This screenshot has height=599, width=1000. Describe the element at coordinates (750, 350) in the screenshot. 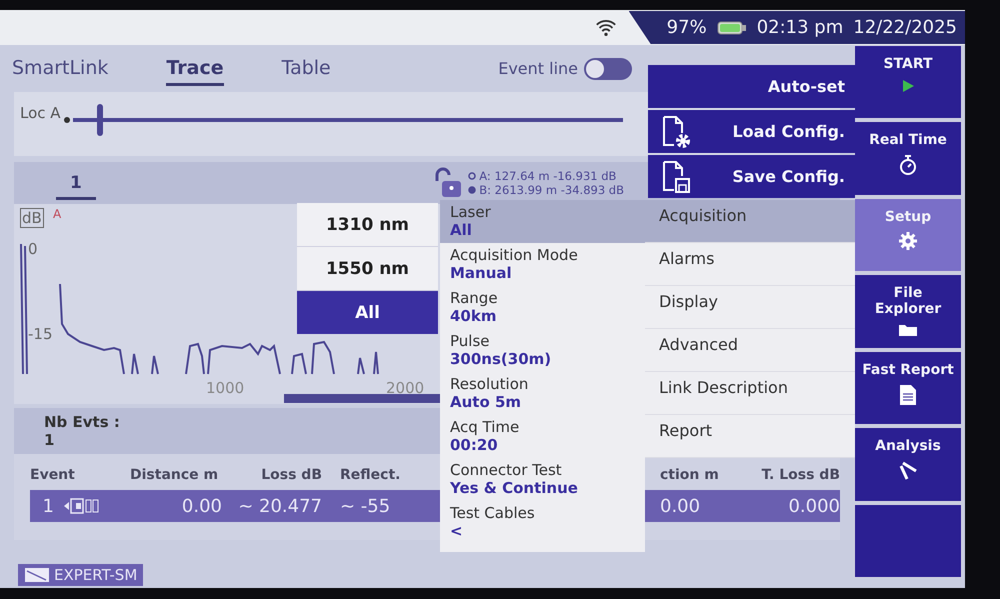

I see `setup-category: Advanced` at that location.